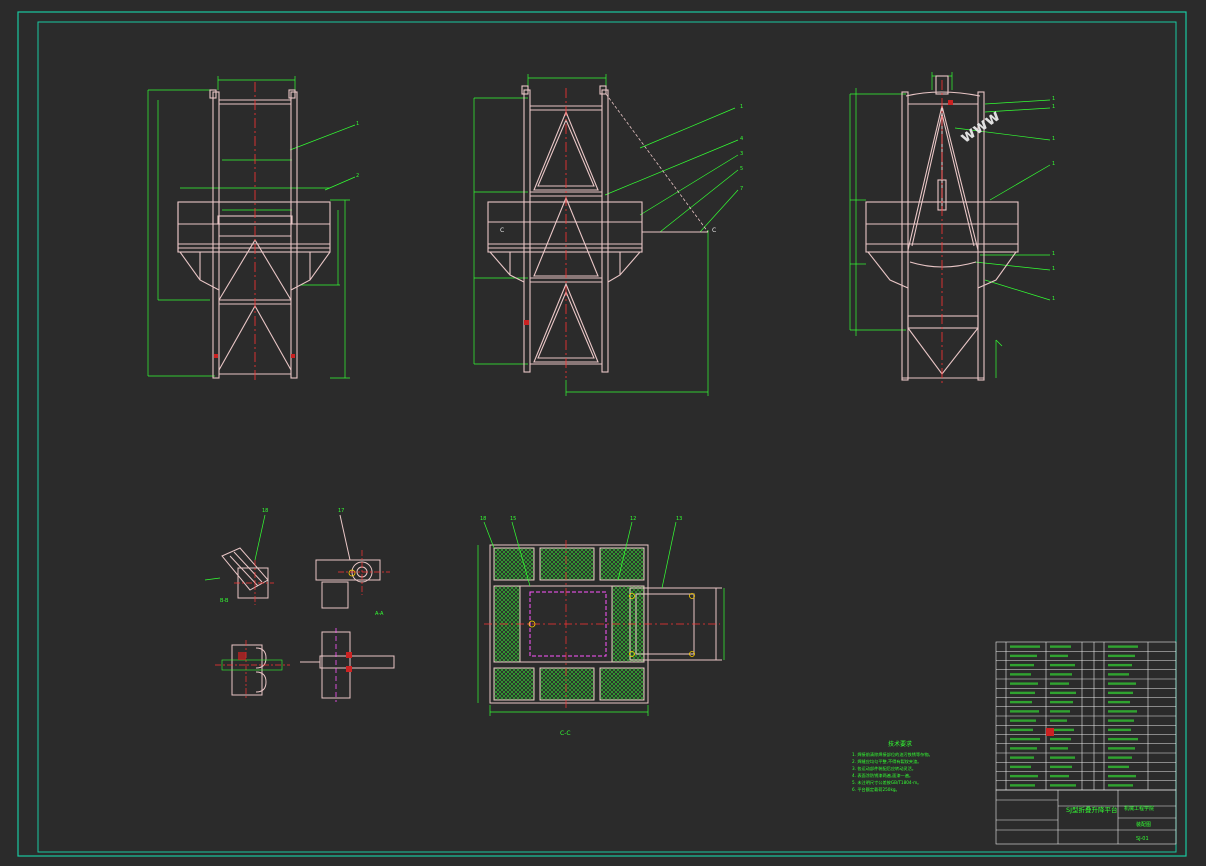 The width and height of the screenshot is (1206, 866). What do you see at coordinates (601, 626) in the screenshot?
I see `section-cc: 18 15 12 13 C-C` at bounding box center [601, 626].